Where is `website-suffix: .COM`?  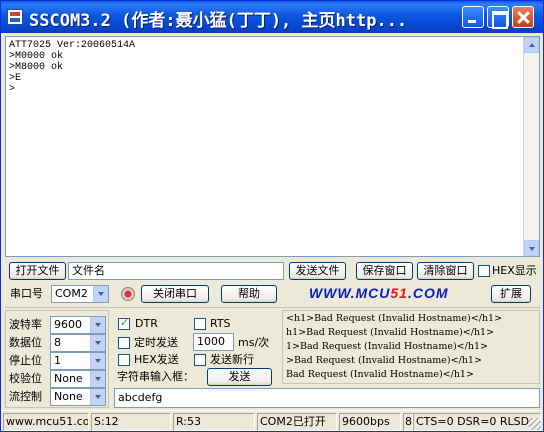 website-suffix: .COM is located at coordinates (428, 293).